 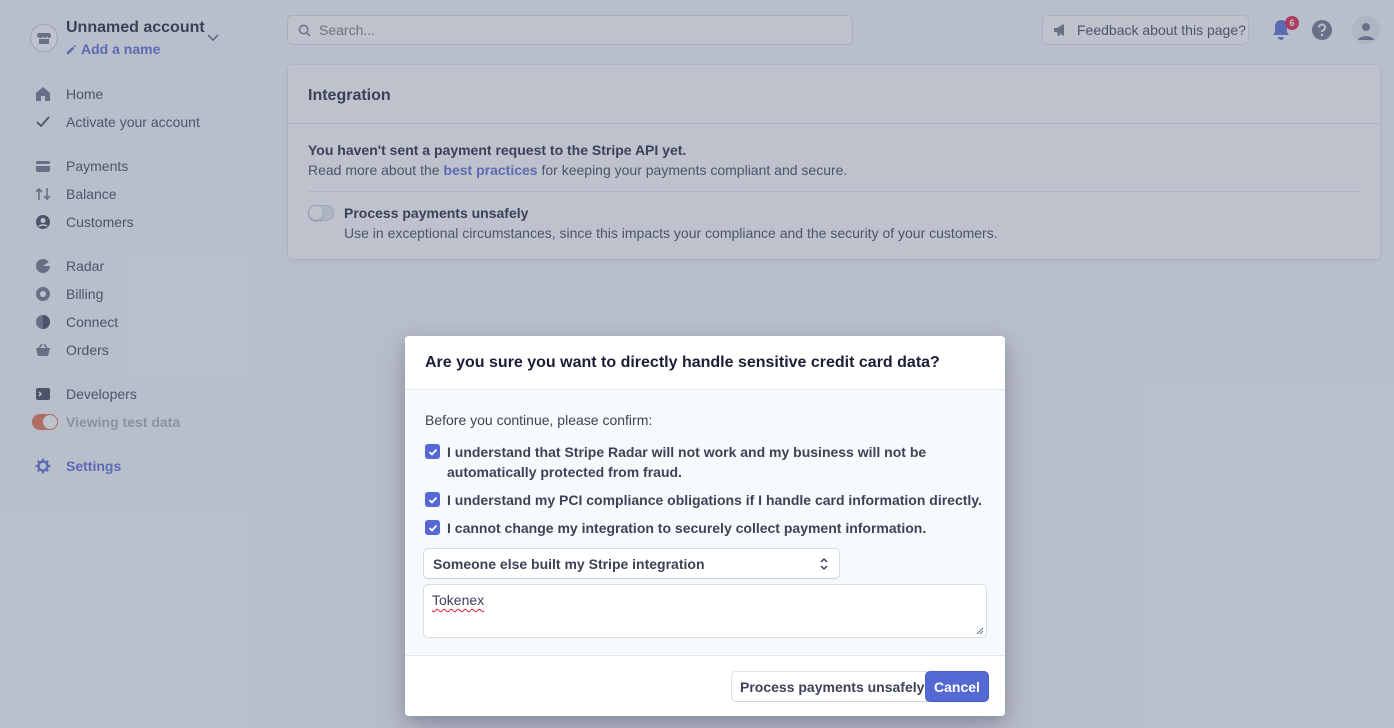 I want to click on cancel-button: Cancel, so click(x=957, y=686).